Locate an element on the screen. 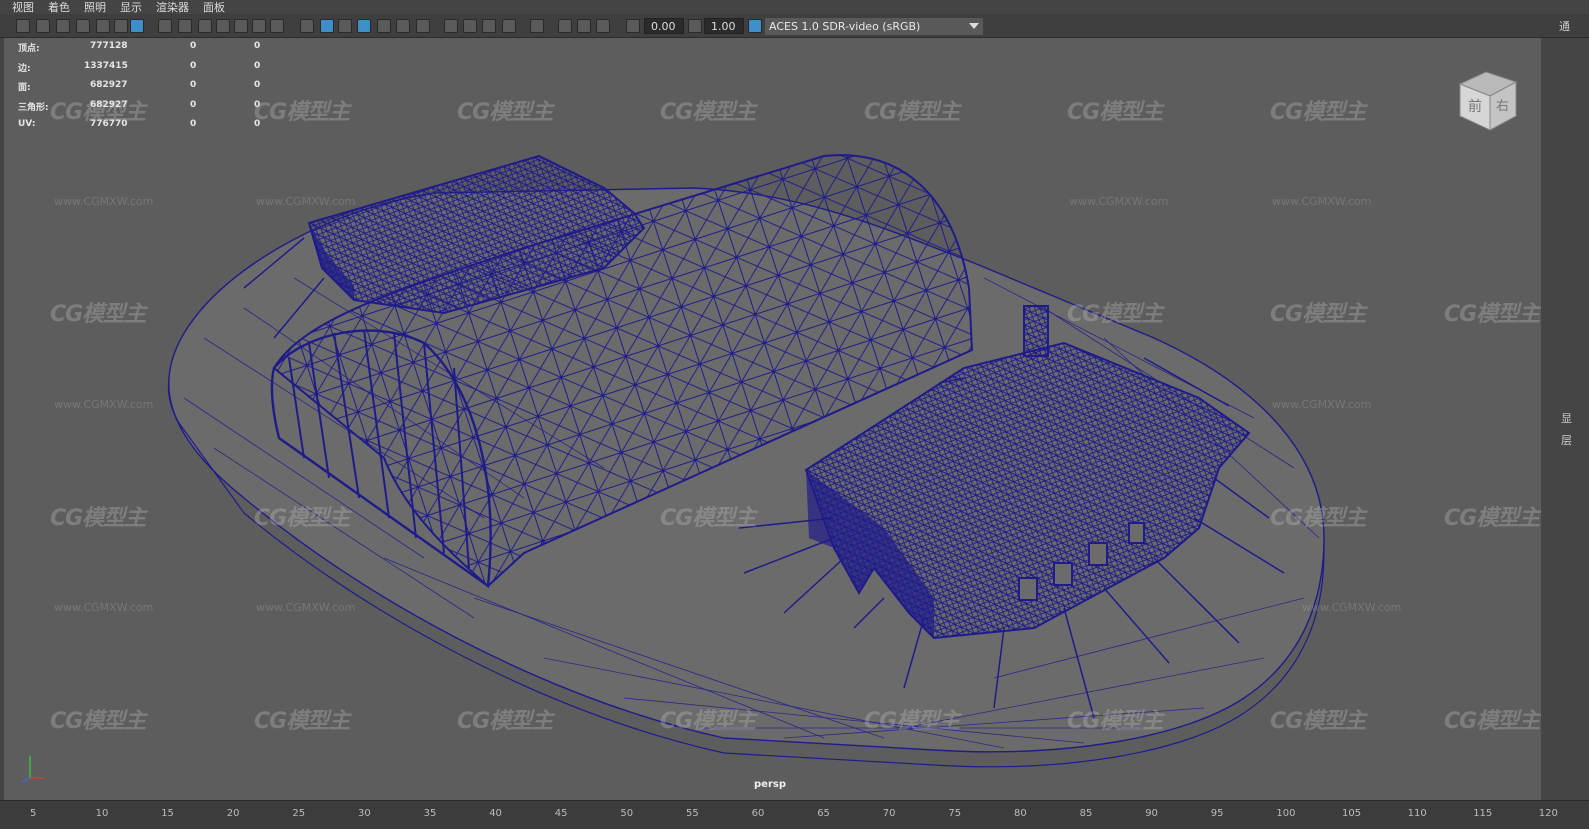 The height and width of the screenshot is (829, 1589). menu-lighting: 照明 is located at coordinates (95, 7).